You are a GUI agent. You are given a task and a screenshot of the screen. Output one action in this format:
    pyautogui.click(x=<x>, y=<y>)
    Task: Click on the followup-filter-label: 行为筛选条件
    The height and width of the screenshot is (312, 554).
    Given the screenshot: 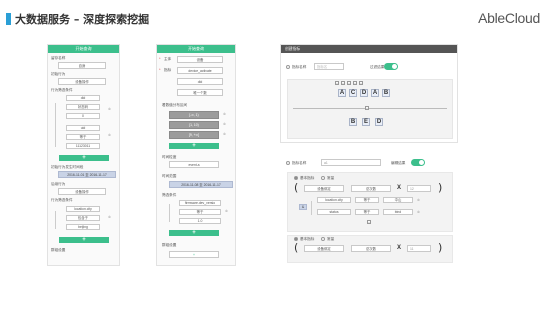 What is the action you would take?
    pyautogui.click(x=62, y=200)
    